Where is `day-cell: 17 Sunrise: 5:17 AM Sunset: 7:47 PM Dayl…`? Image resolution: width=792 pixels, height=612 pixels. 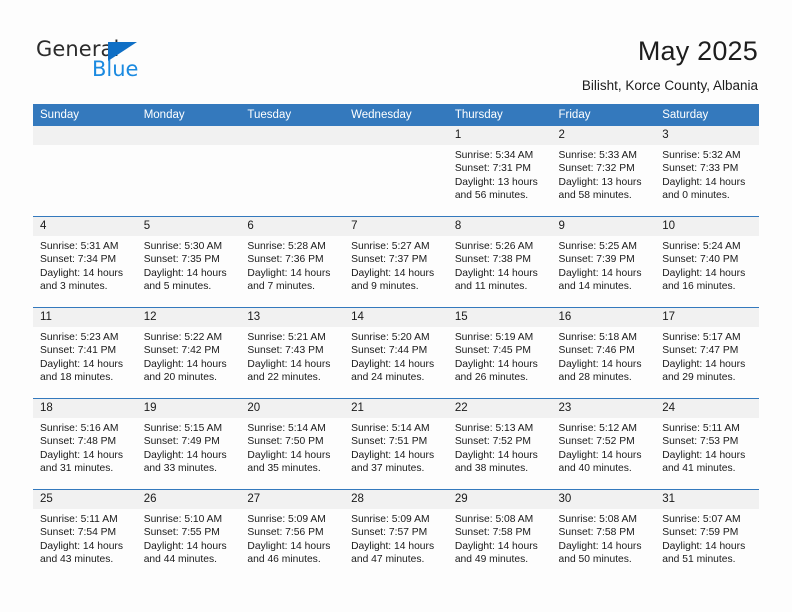 day-cell: 17 Sunrise: 5:17 AM Sunset: 7:47 PM Dayl… is located at coordinates (707, 353).